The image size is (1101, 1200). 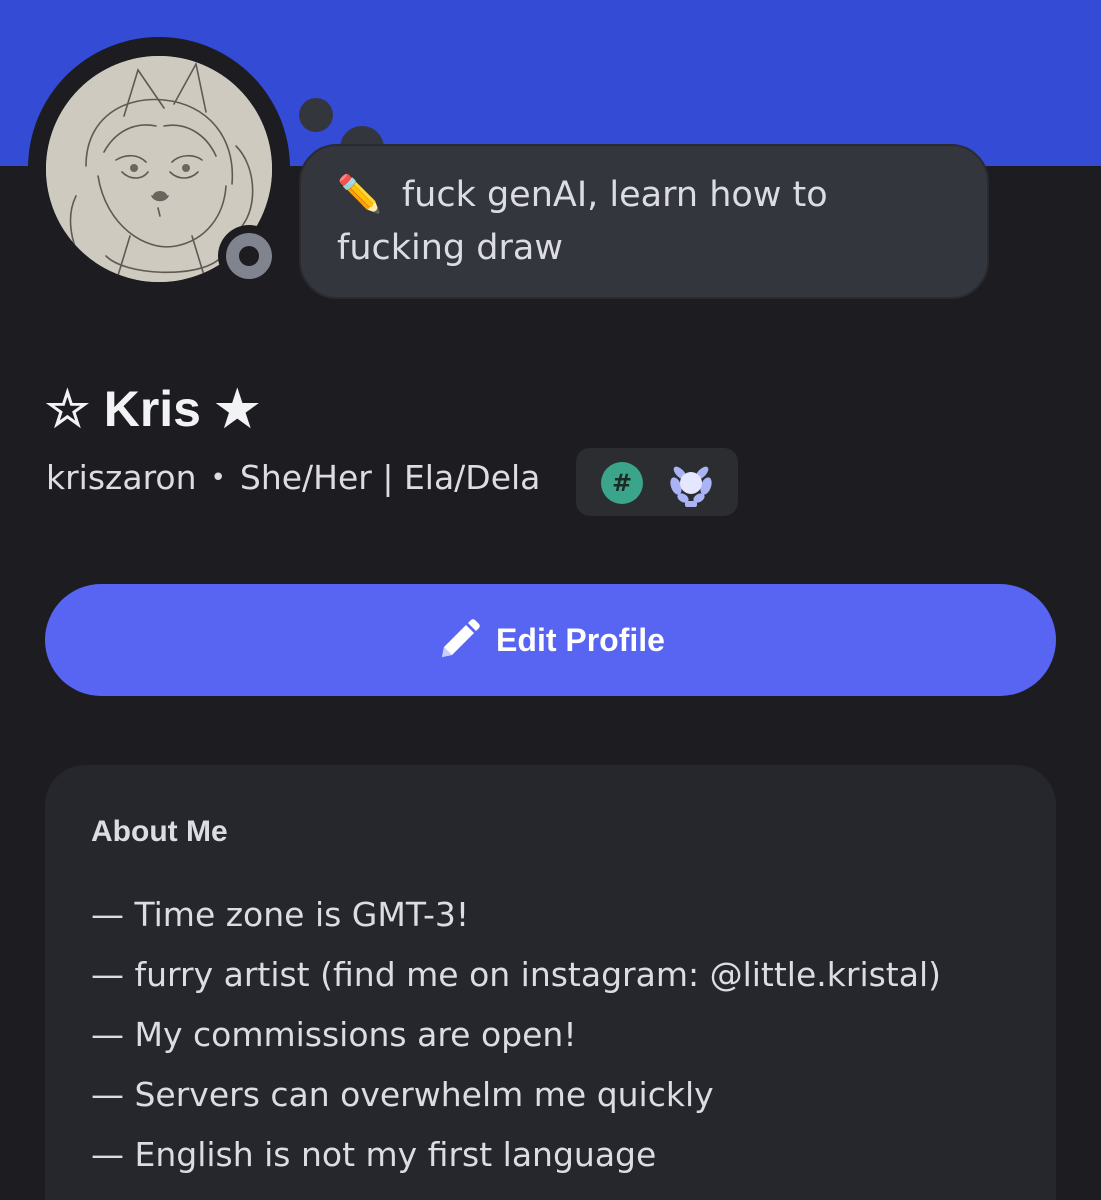 What do you see at coordinates (461, 638) in the screenshot?
I see `pencil-icon` at bounding box center [461, 638].